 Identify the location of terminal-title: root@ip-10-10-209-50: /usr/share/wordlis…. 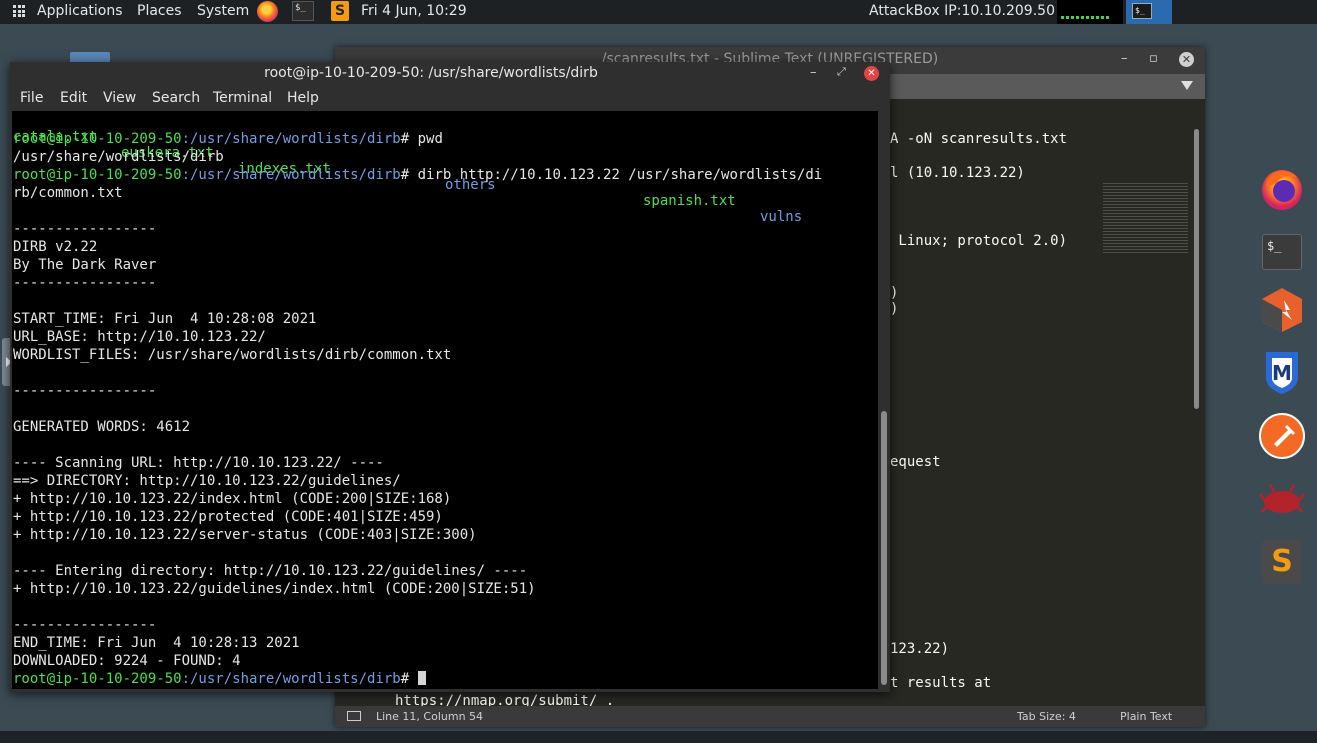
(431, 73).